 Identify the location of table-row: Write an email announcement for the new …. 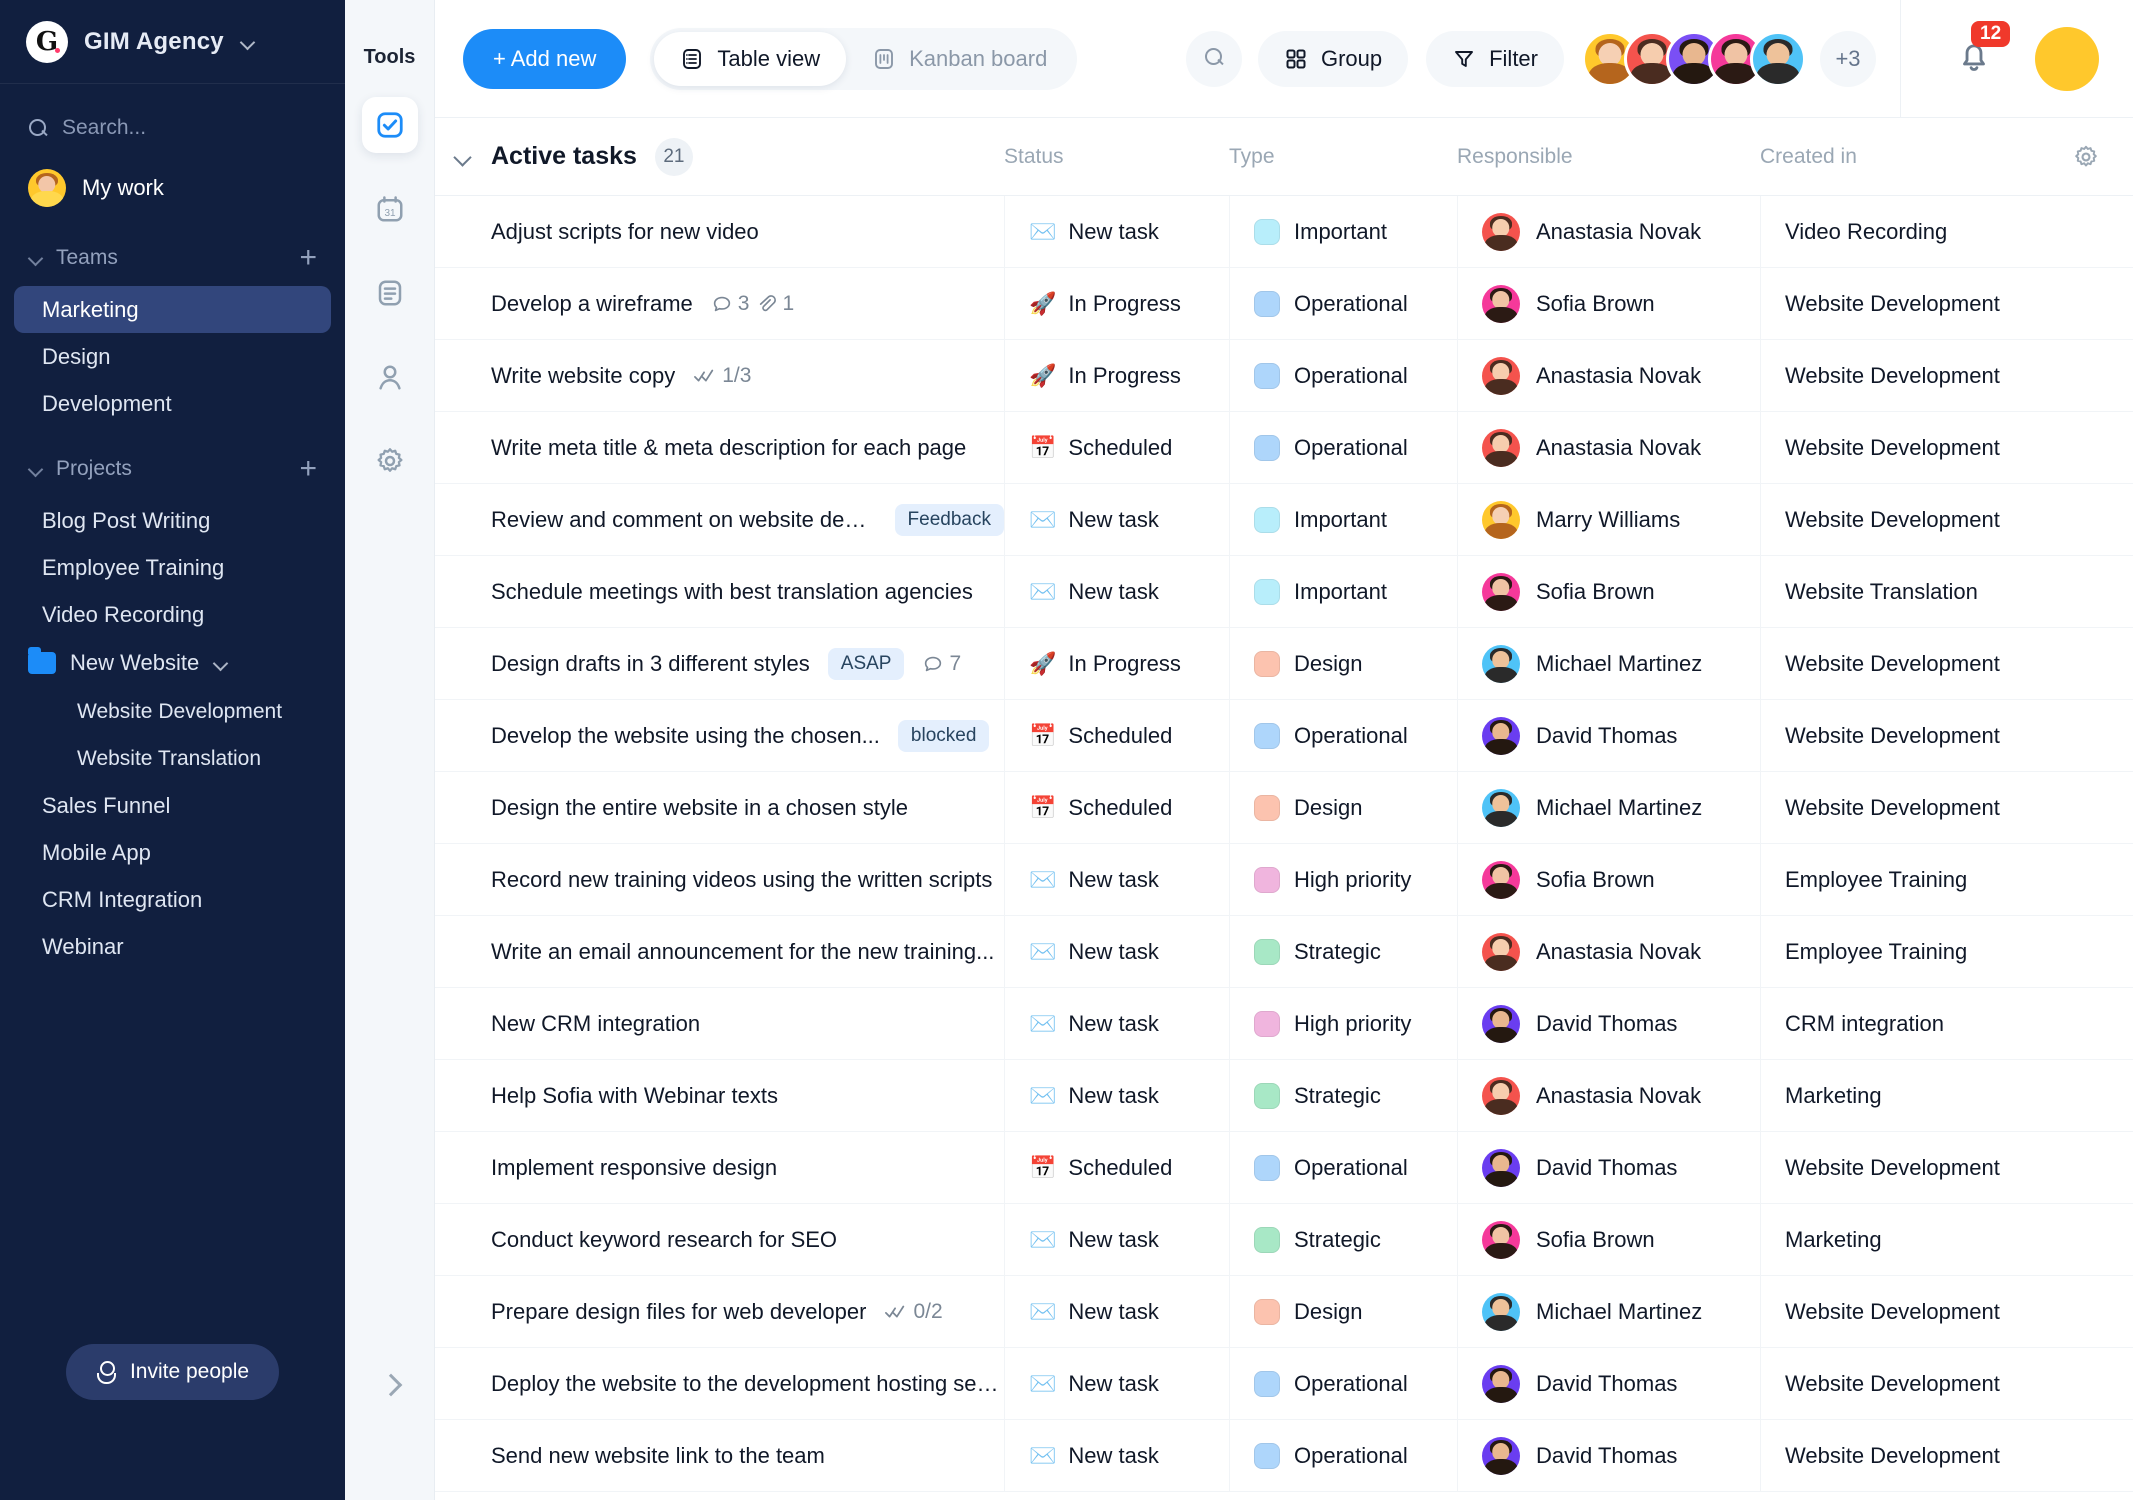
(1284, 951).